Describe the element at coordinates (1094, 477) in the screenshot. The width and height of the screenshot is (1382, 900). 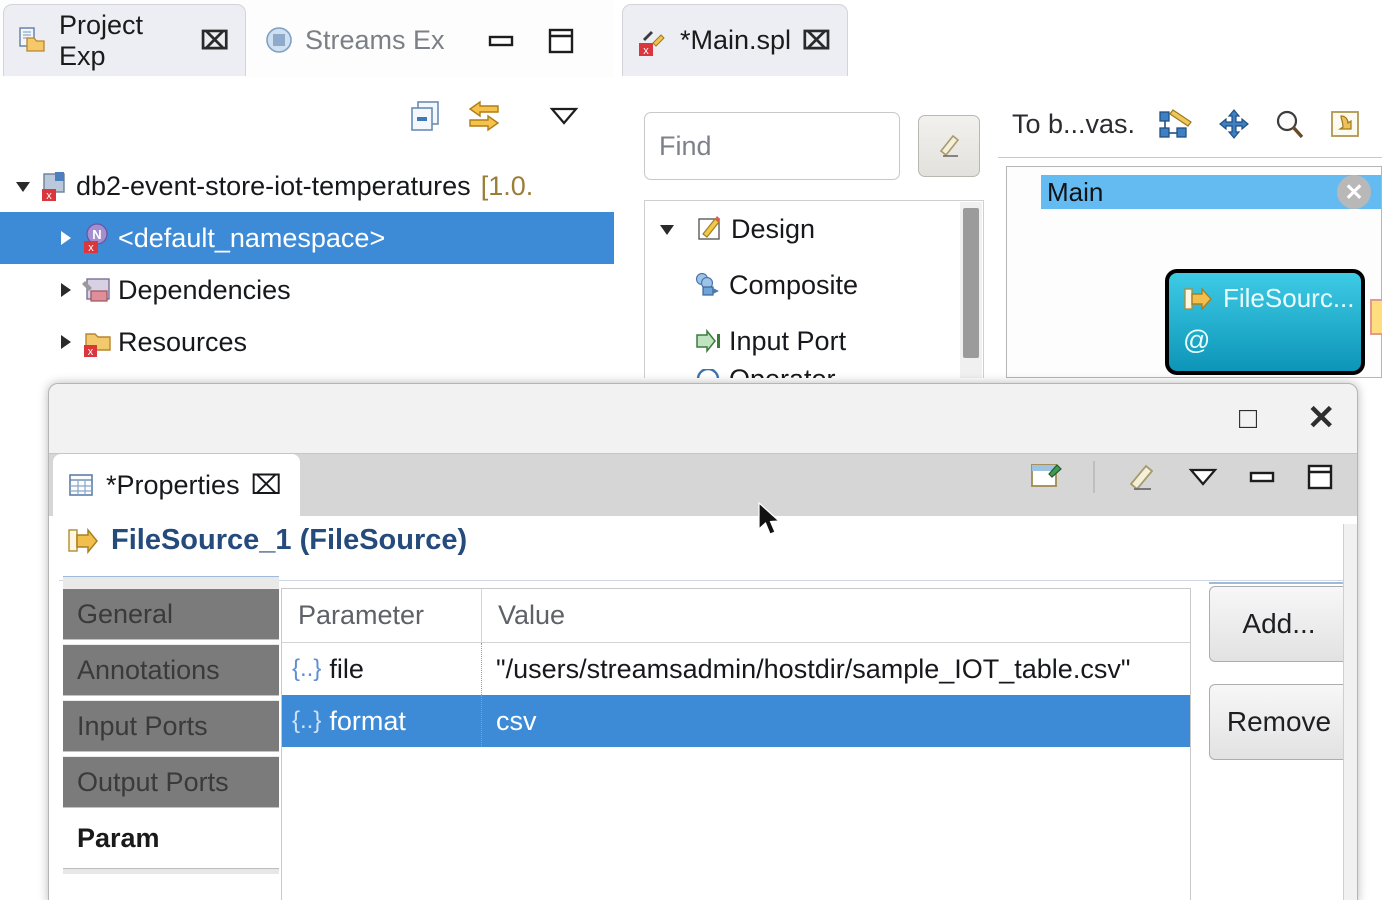
I see `toolbar-separator` at that location.